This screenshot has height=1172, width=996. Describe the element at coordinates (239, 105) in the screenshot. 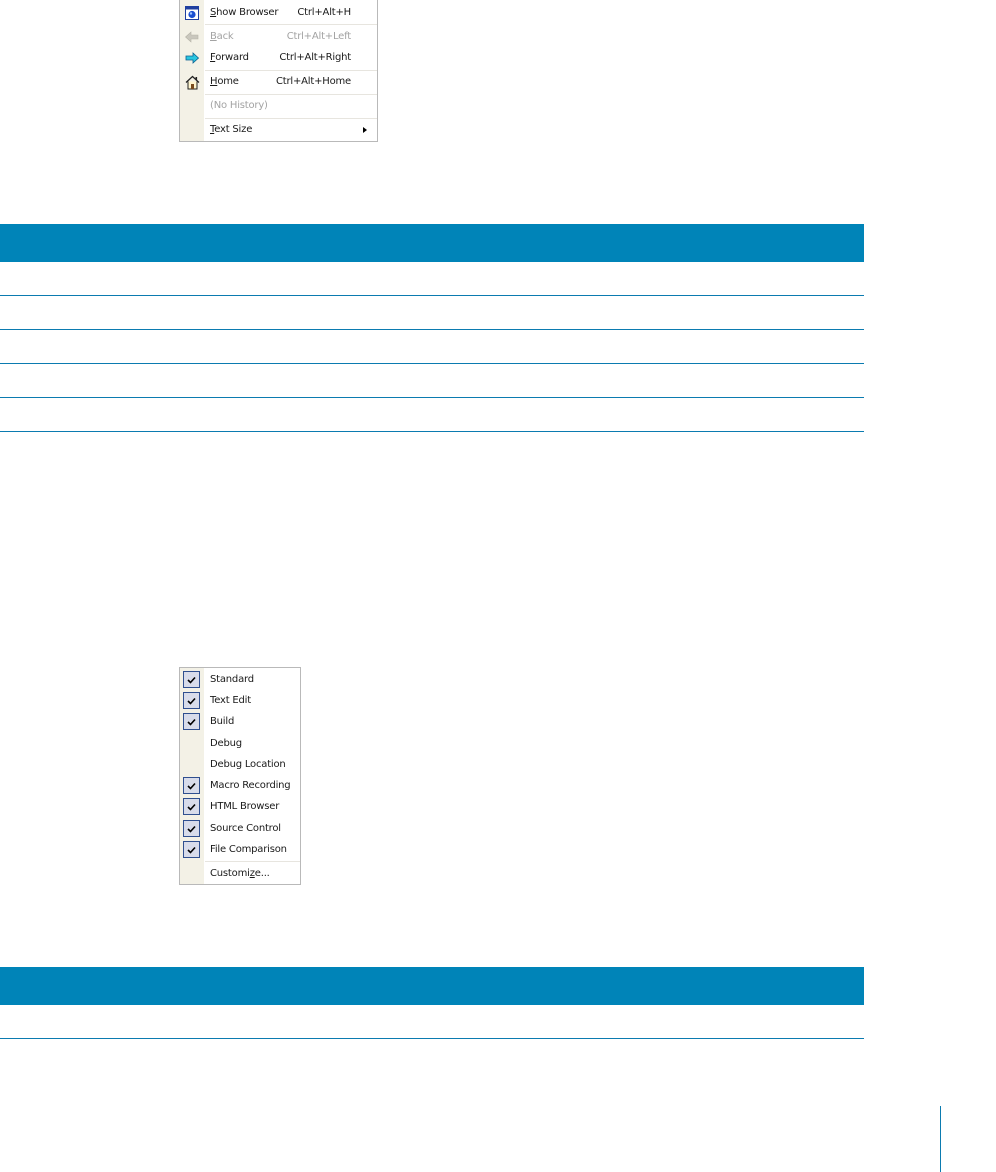

I see `menu-item-label: (No History)` at that location.